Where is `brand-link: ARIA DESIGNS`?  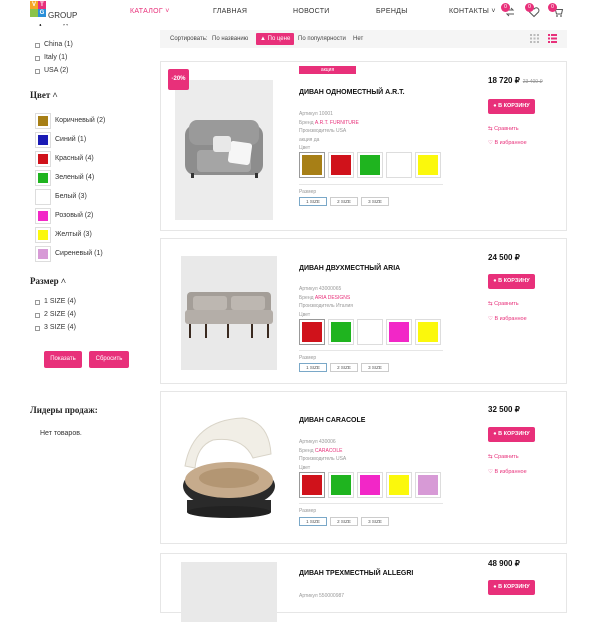
brand-link: ARIA DESIGNS is located at coordinates (332, 298).